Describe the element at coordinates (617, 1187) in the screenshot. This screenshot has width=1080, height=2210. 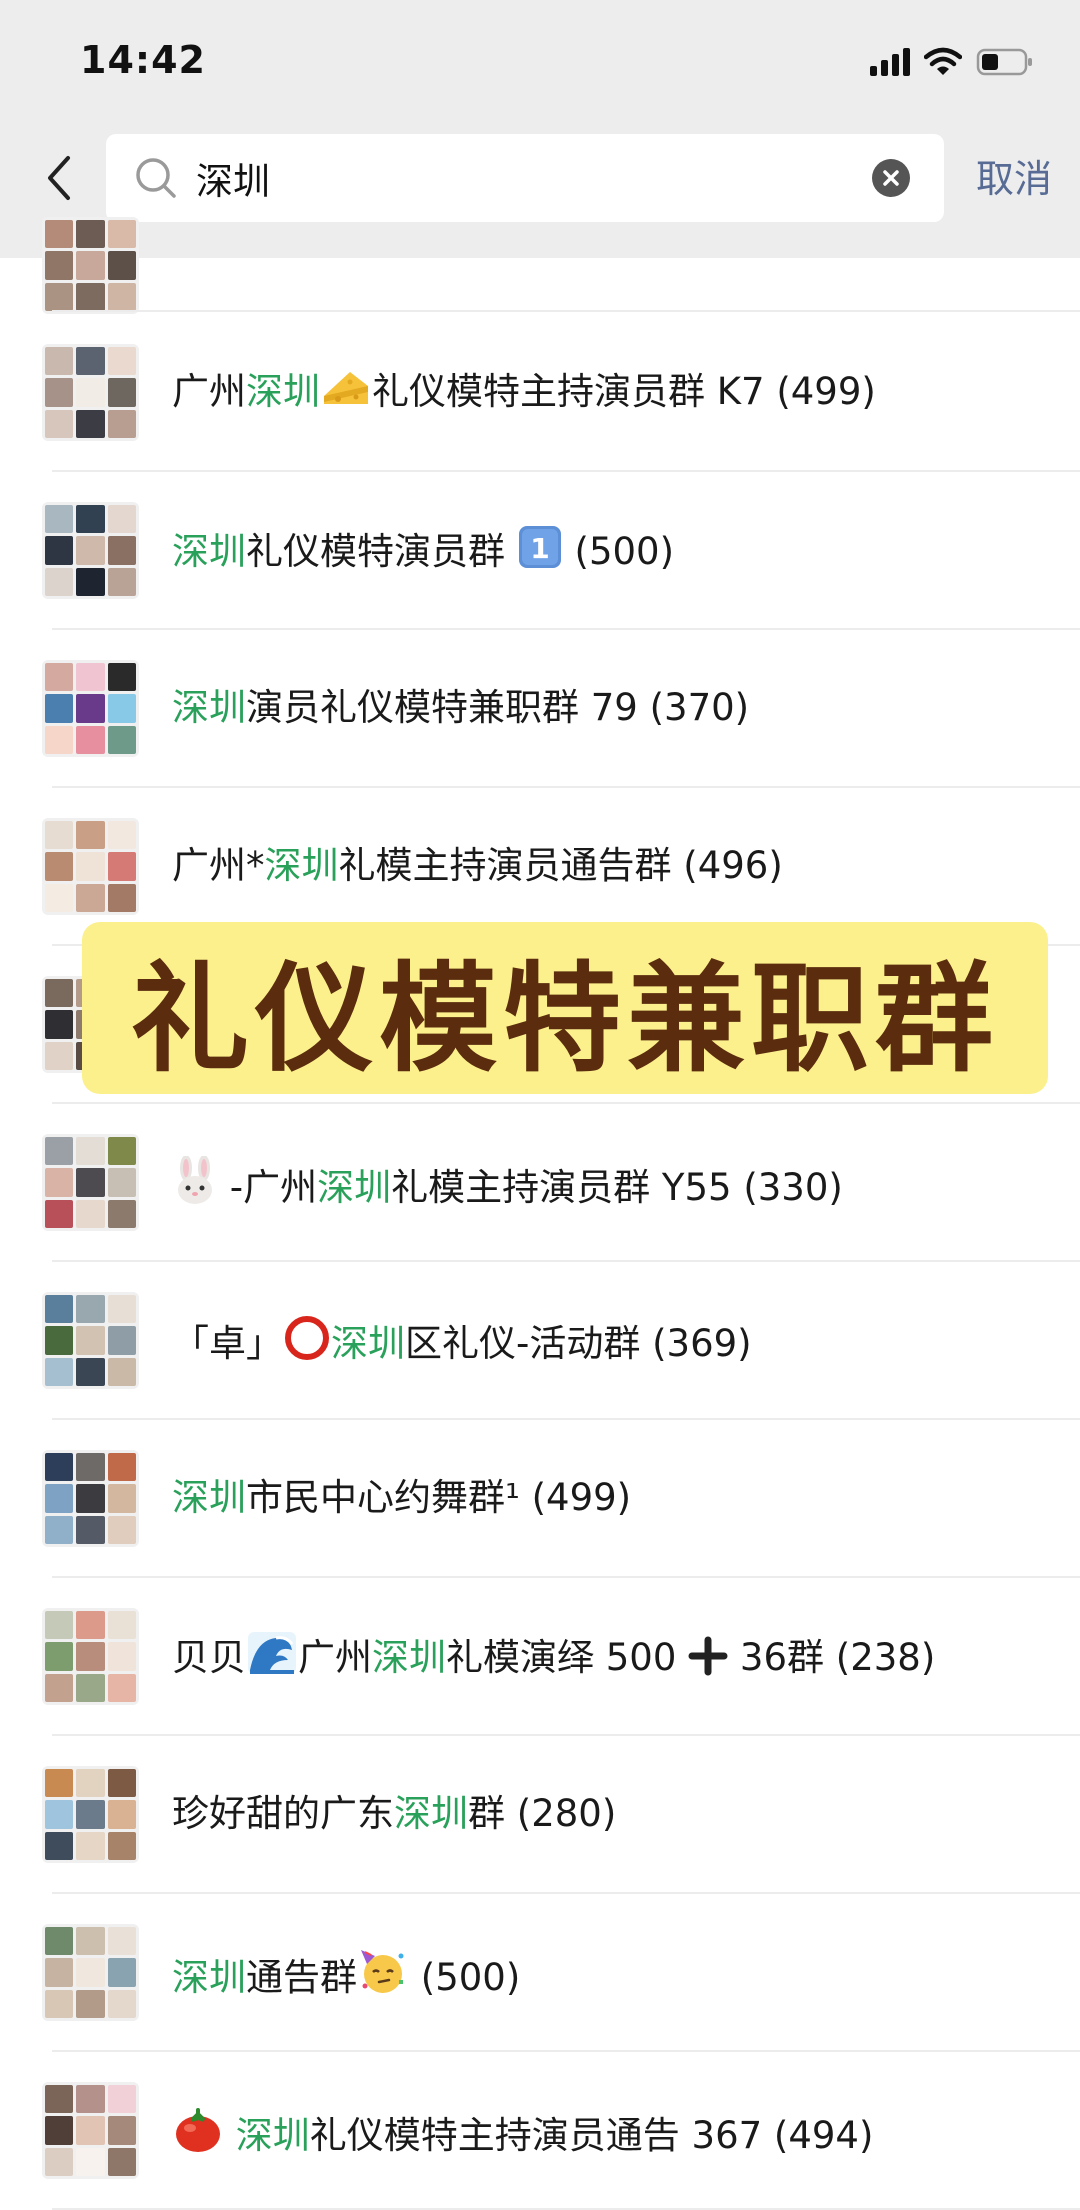
I see `name-text: 礼模主持演员群 Y55 (330)` at that location.